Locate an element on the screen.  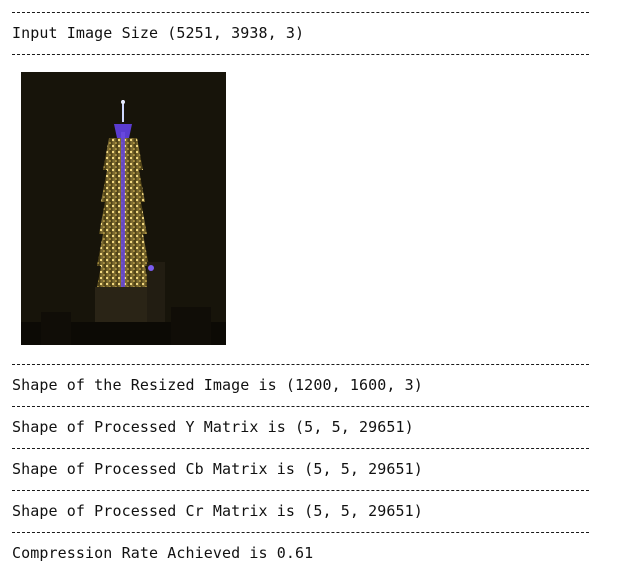
compression-rate-line: Compression Rate Achieved is 0.61 is located at coordinates (163, 553).